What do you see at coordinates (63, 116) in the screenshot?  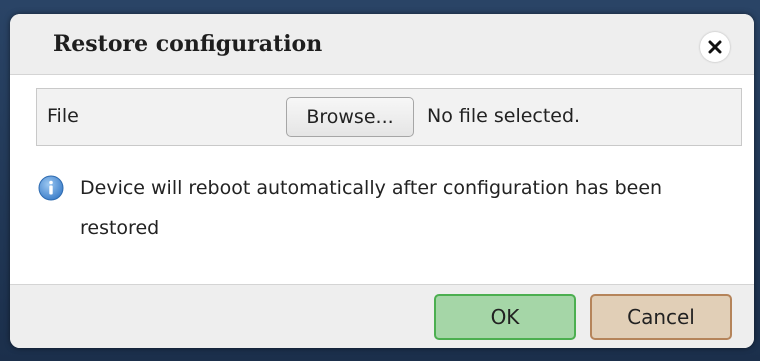 I see `file-label: File` at bounding box center [63, 116].